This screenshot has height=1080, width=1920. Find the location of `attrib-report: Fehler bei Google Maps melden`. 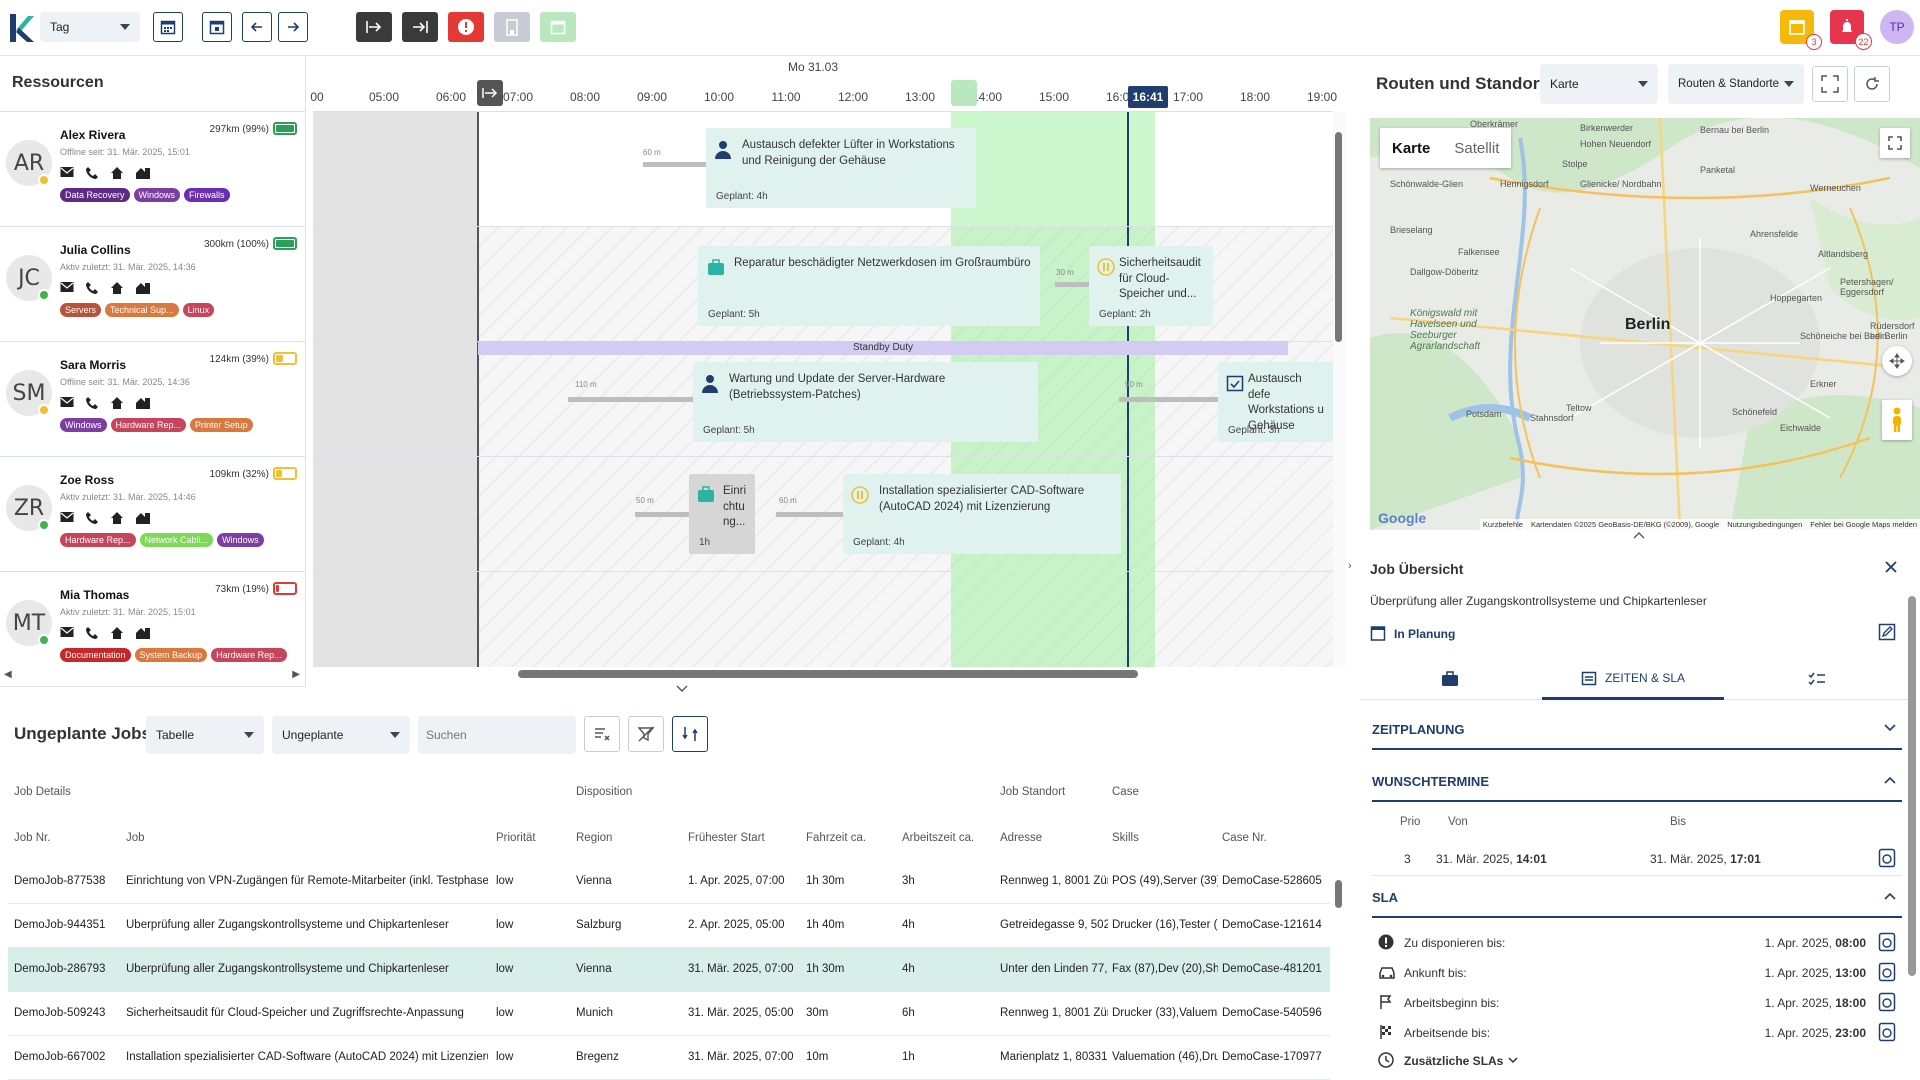

attrib-report: Fehler bei Google Maps melden is located at coordinates (1863, 524).